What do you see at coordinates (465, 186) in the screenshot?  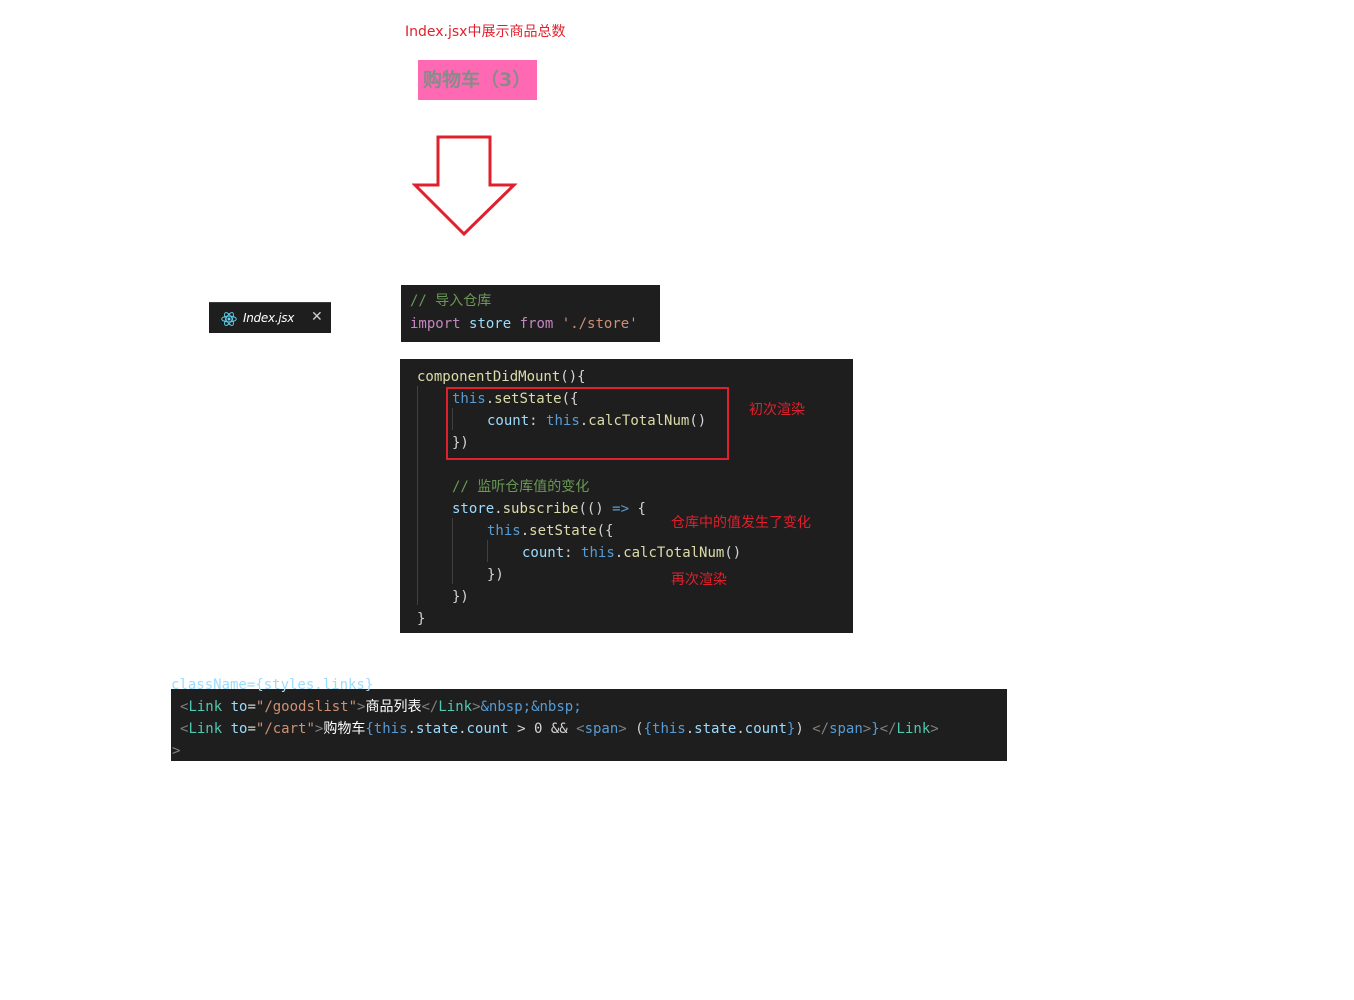 I see `down-arrow-icon` at bounding box center [465, 186].